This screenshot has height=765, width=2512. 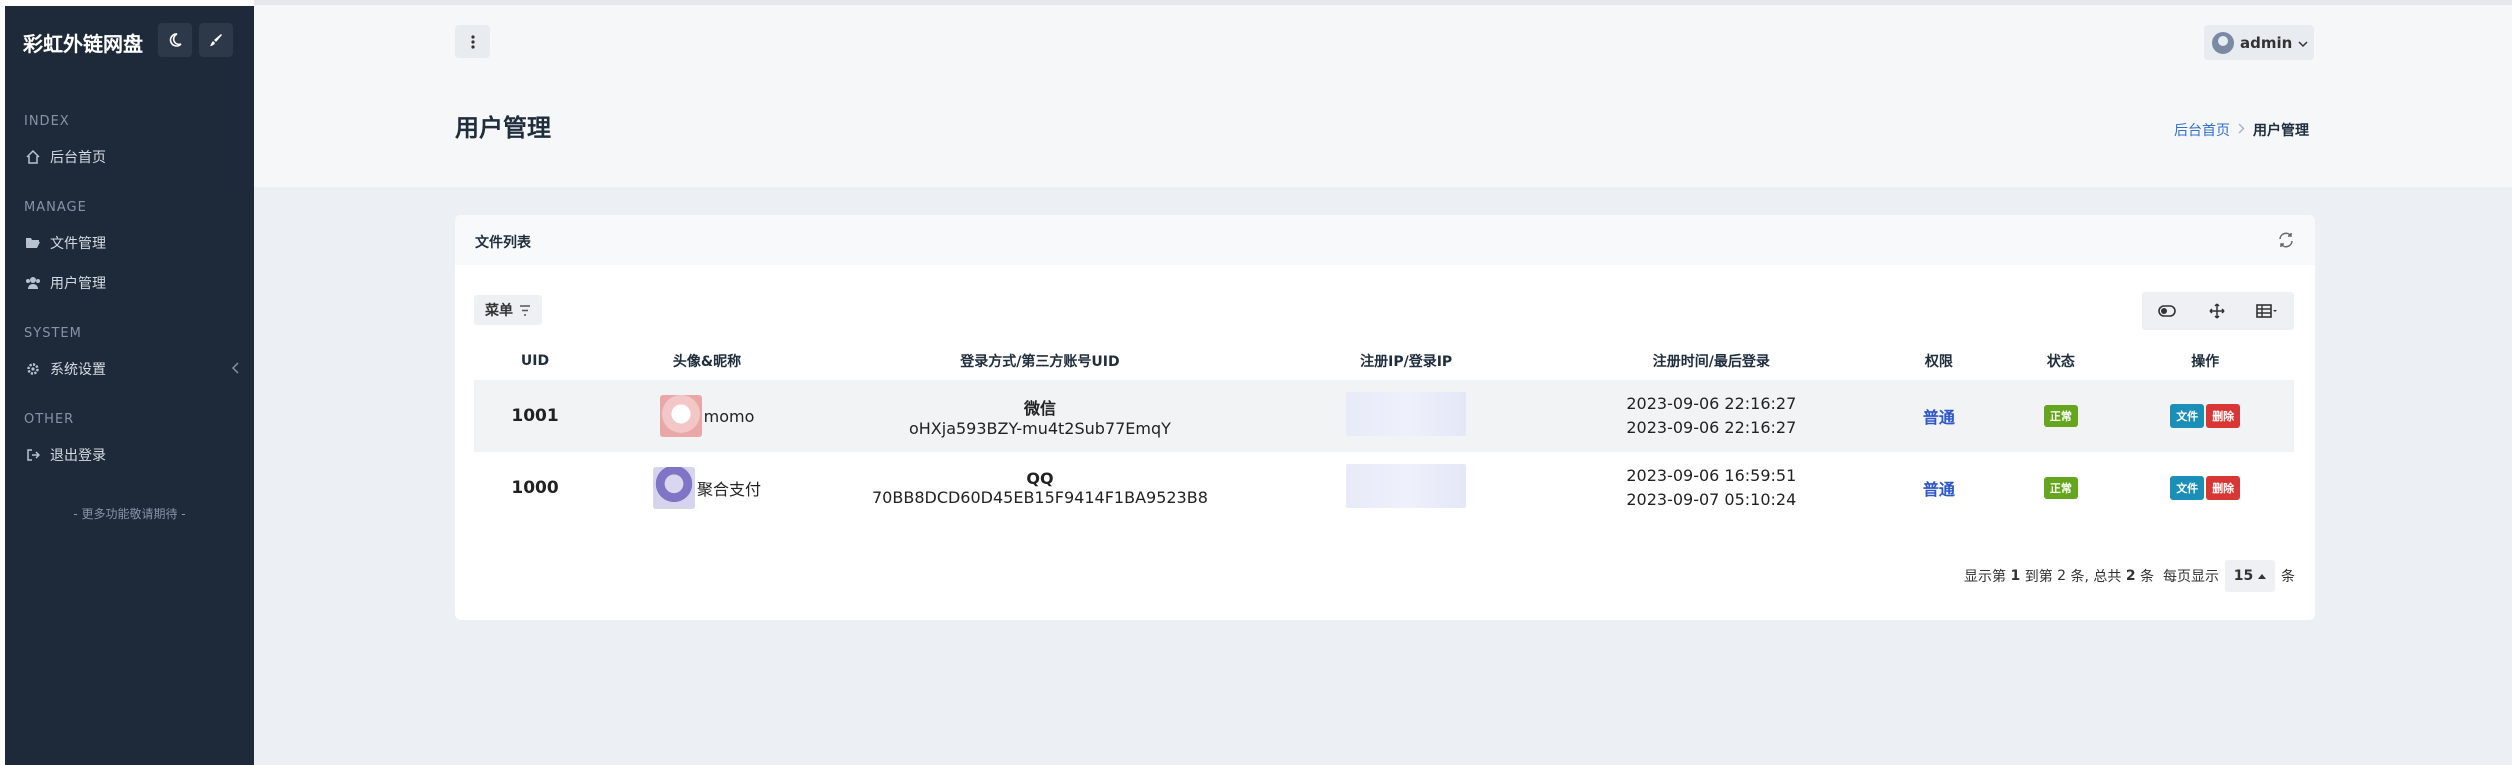 What do you see at coordinates (1711, 475) in the screenshot?
I see `reg-time: 2023-09-06 16:59:51` at bounding box center [1711, 475].